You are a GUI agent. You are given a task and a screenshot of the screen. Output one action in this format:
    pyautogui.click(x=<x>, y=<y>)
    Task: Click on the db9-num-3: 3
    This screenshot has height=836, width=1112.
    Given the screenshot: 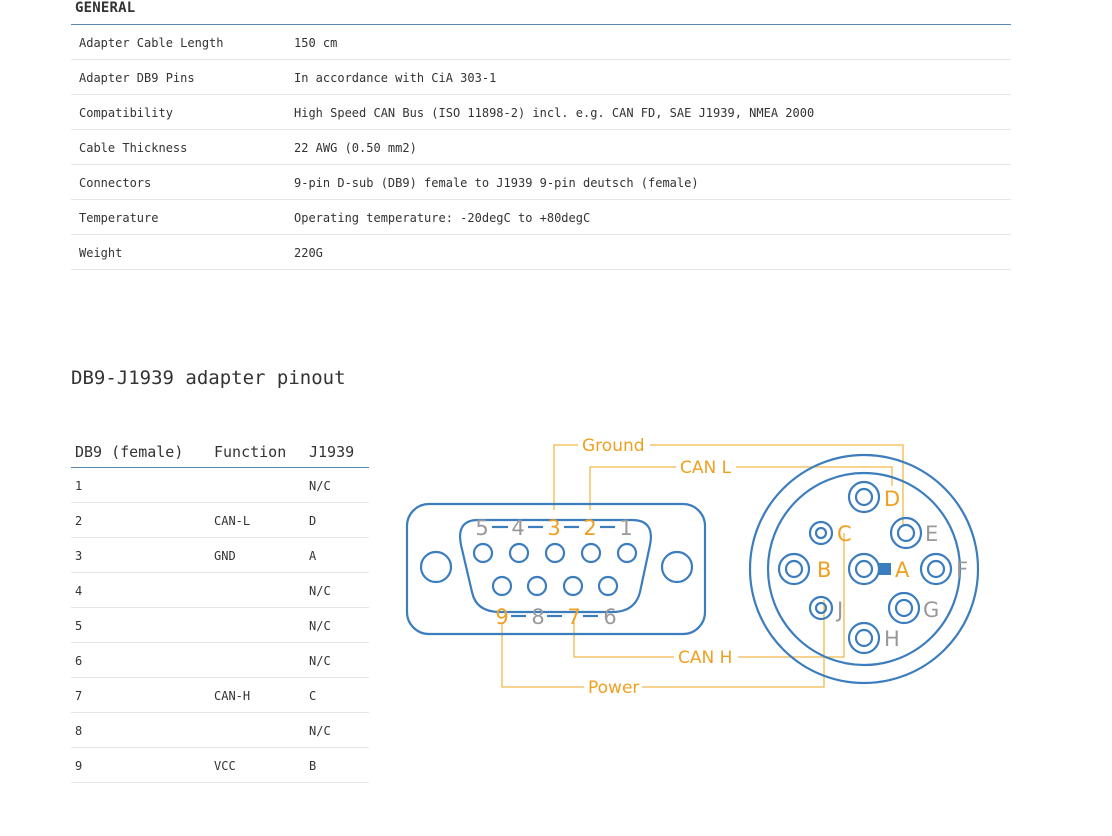 What is the action you would take?
    pyautogui.click(x=553, y=528)
    